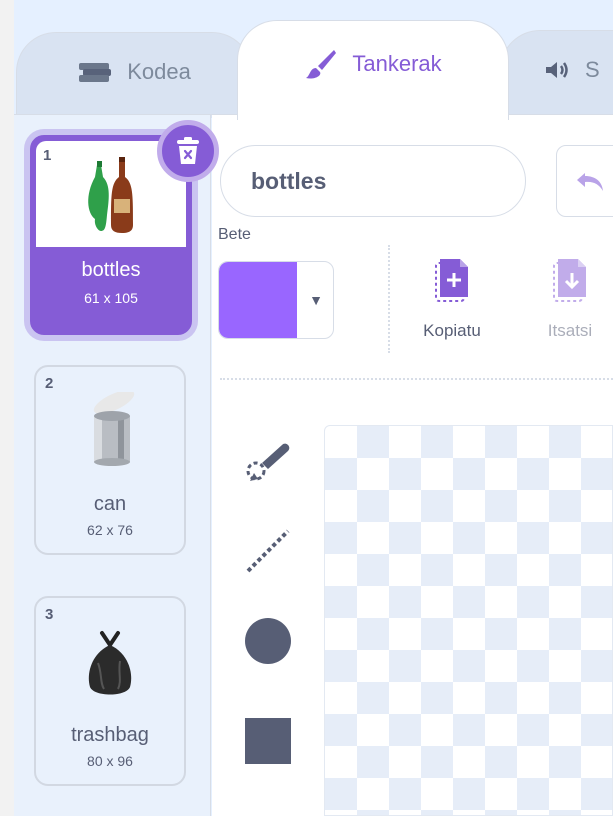 The height and width of the screenshot is (816, 613). What do you see at coordinates (452, 330) in the screenshot?
I see `copy-label: Kopiatu` at bounding box center [452, 330].